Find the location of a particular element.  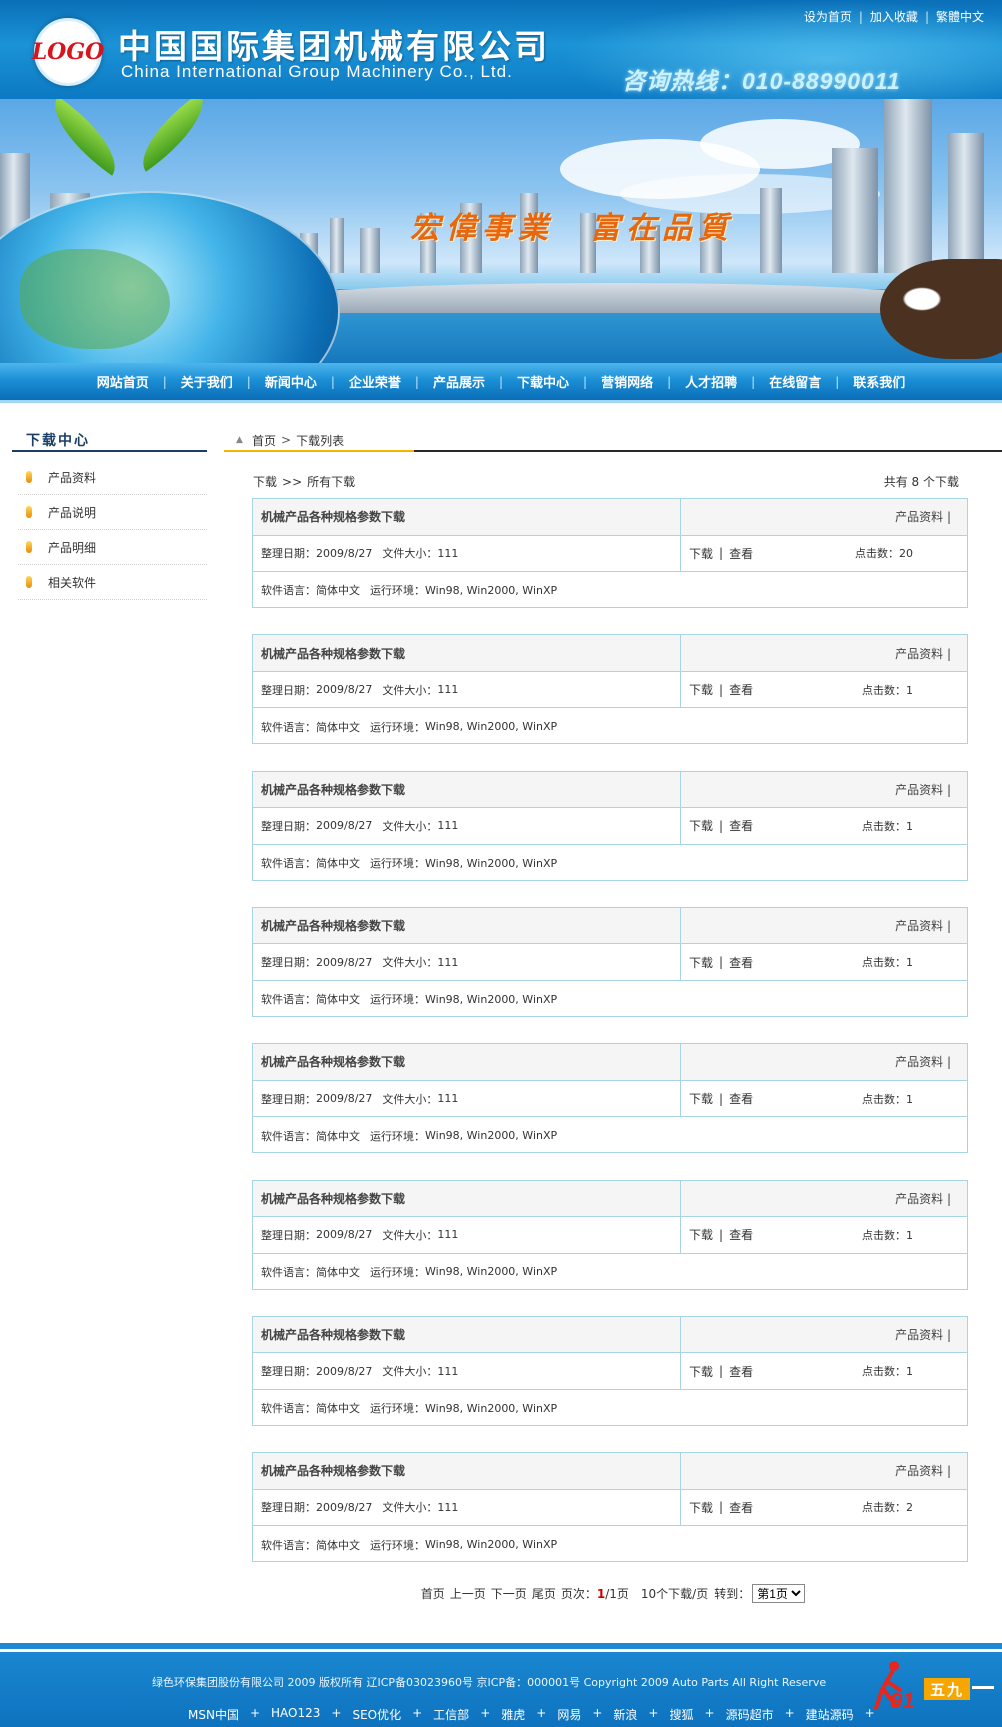

add-favorite-link: 加入收藏 is located at coordinates (894, 16).